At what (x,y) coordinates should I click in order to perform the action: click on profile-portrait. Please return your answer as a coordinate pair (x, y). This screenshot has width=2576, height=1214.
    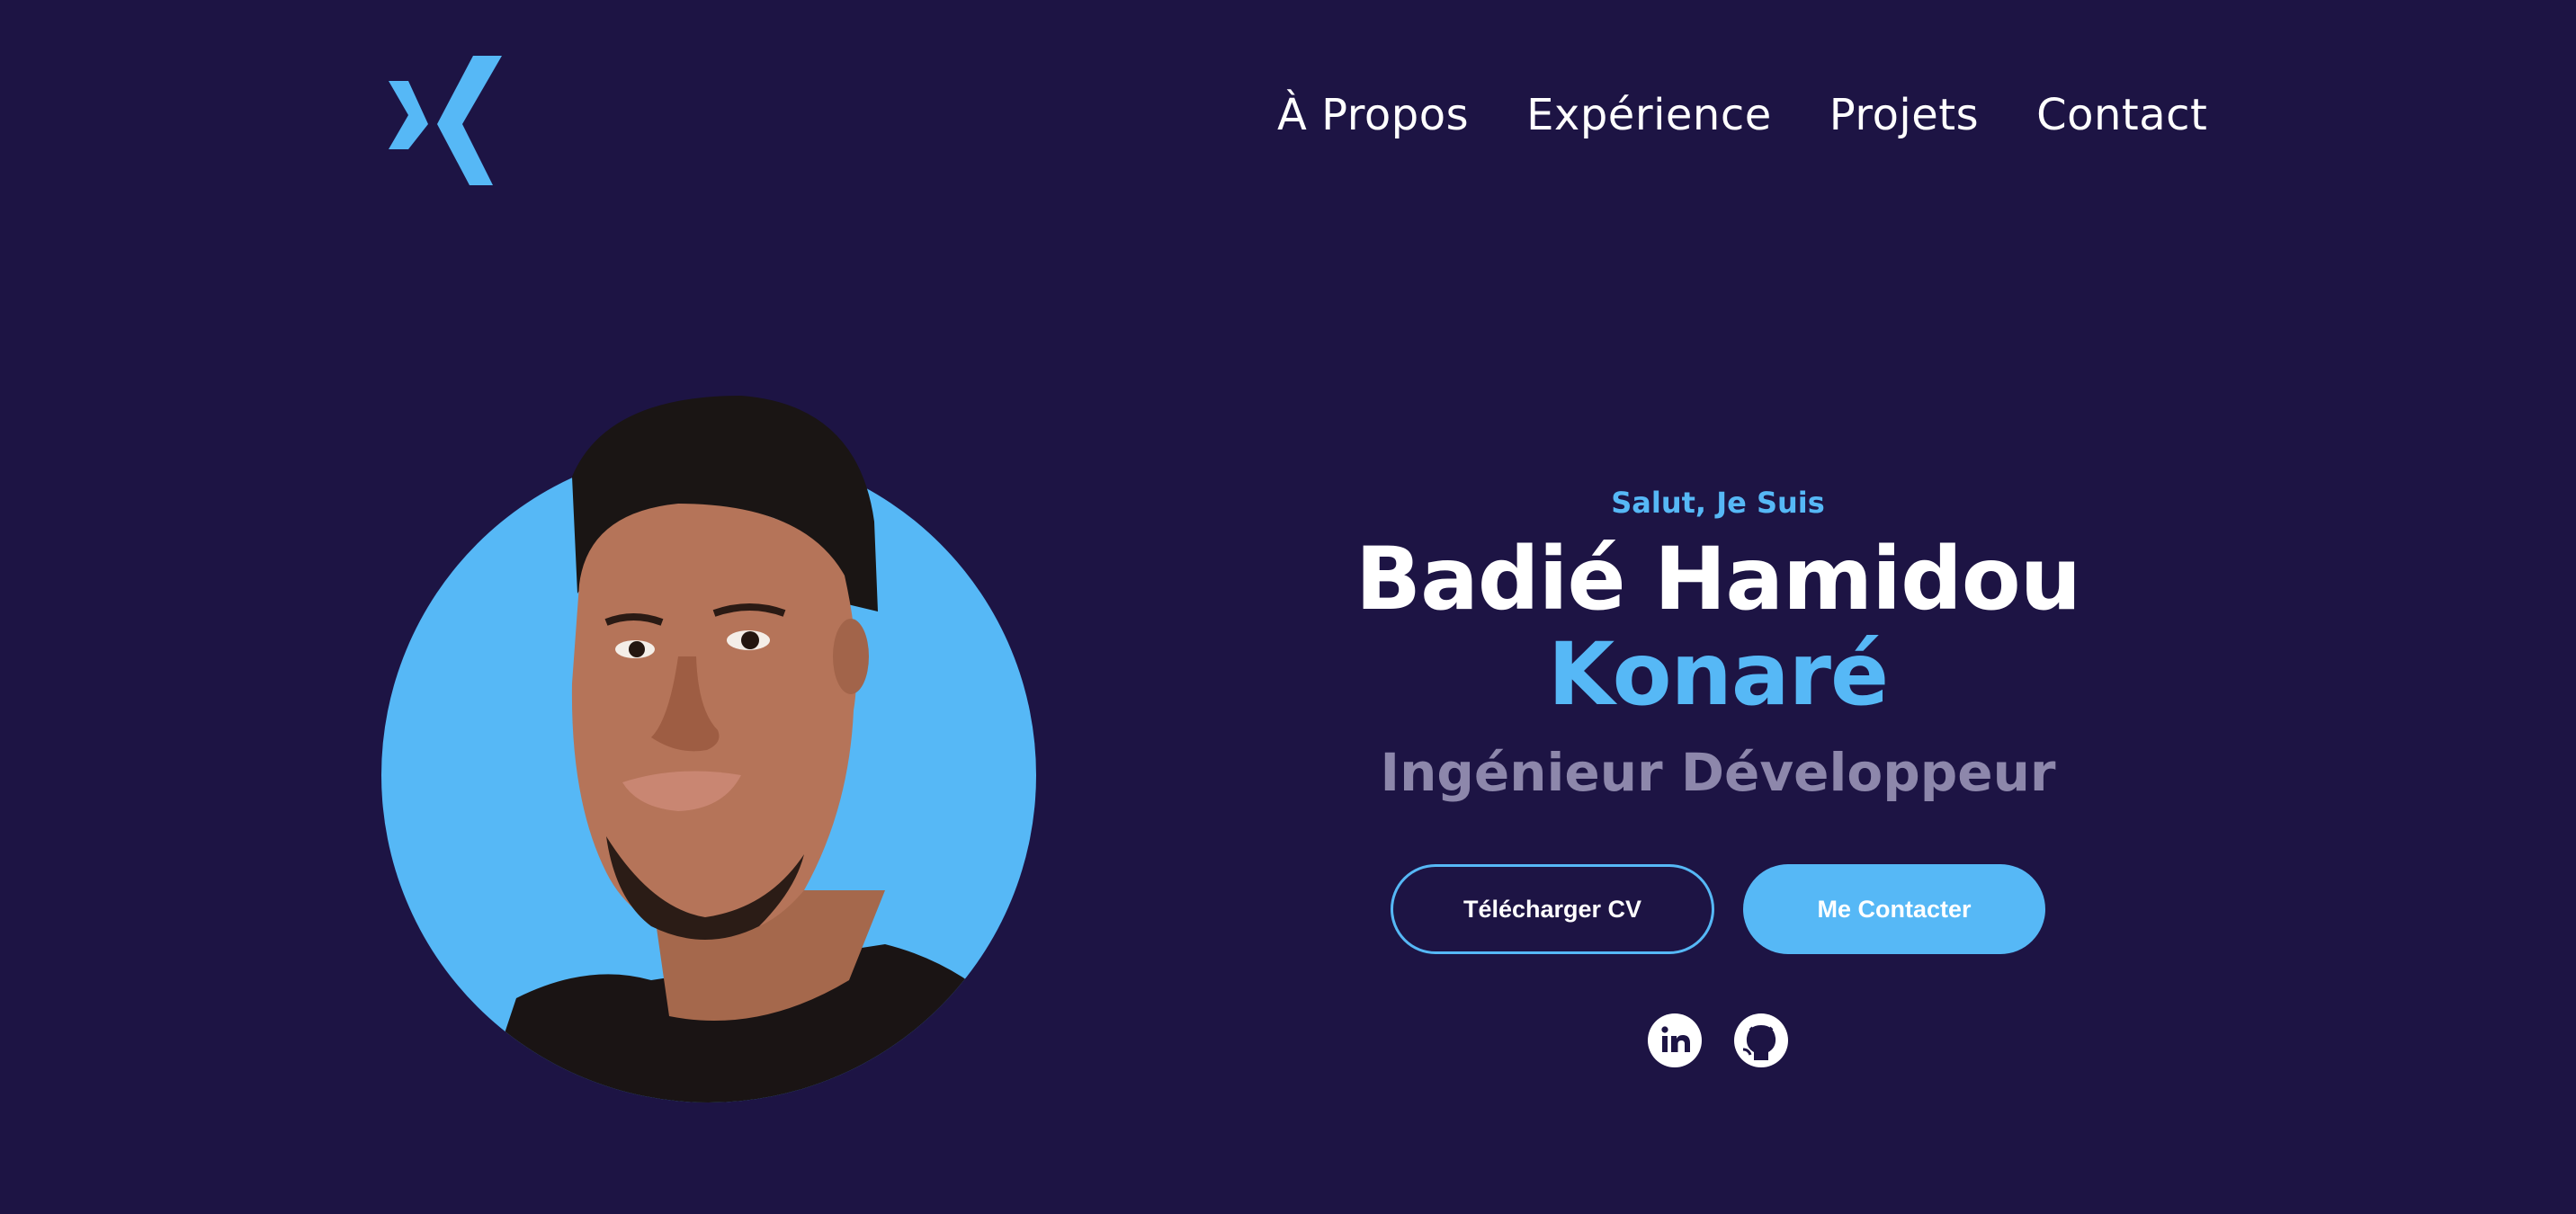
    Looking at the image, I should click on (708, 749).